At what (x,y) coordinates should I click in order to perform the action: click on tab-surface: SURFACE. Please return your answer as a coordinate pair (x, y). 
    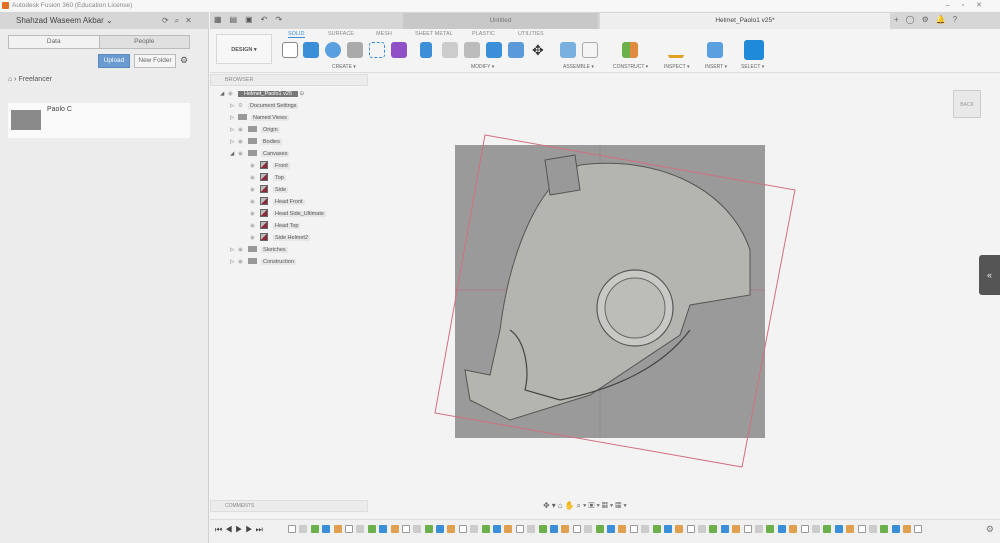
    Looking at the image, I should click on (341, 34).